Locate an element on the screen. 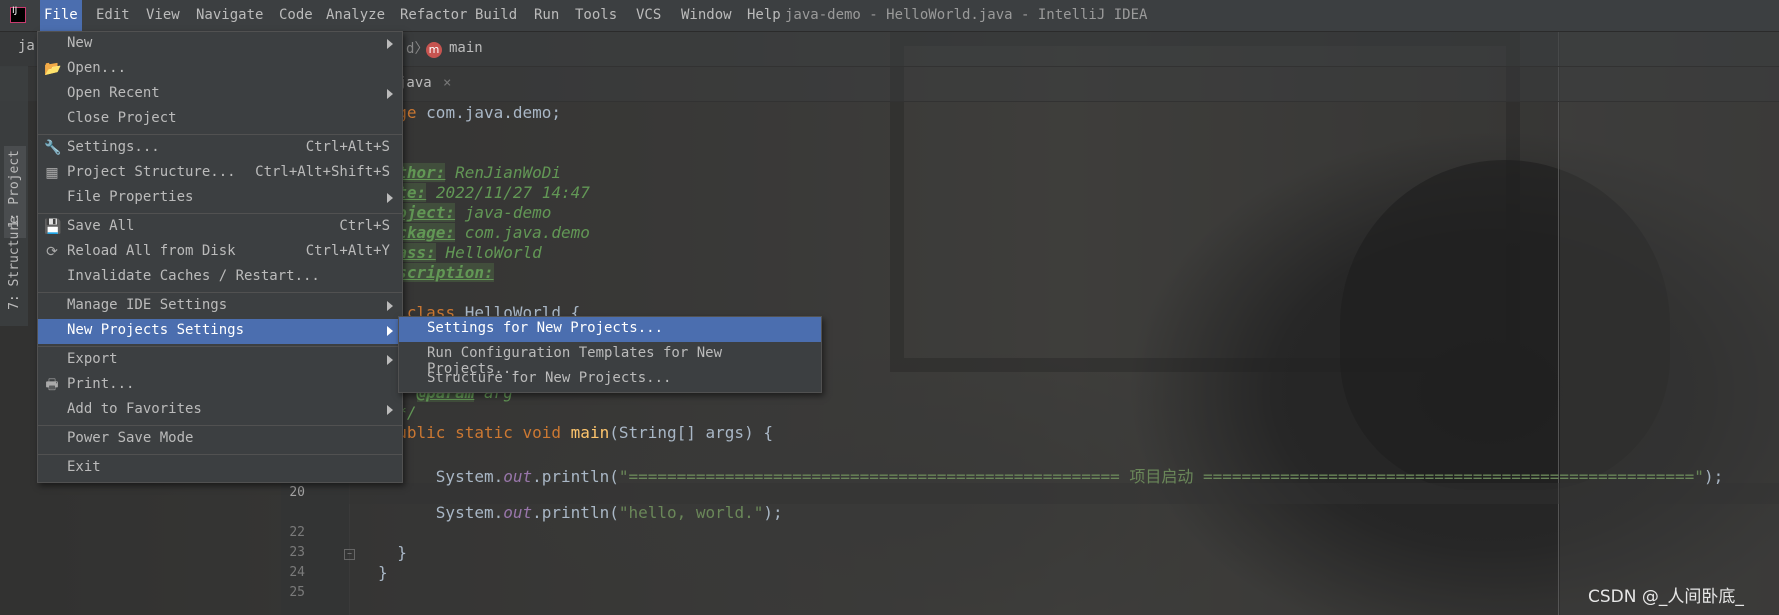 Image resolution: width=1779 pixels, height=615 pixels. menu-item-label: Reload All from Disk is located at coordinates (151, 251).